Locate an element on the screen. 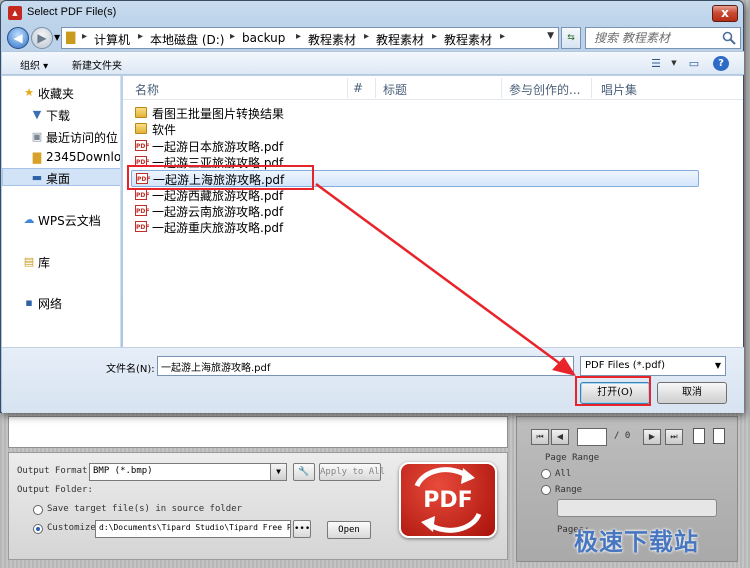 Image resolution: width=750 pixels, height=568 pixels. column-number: # is located at coordinates (358, 88).